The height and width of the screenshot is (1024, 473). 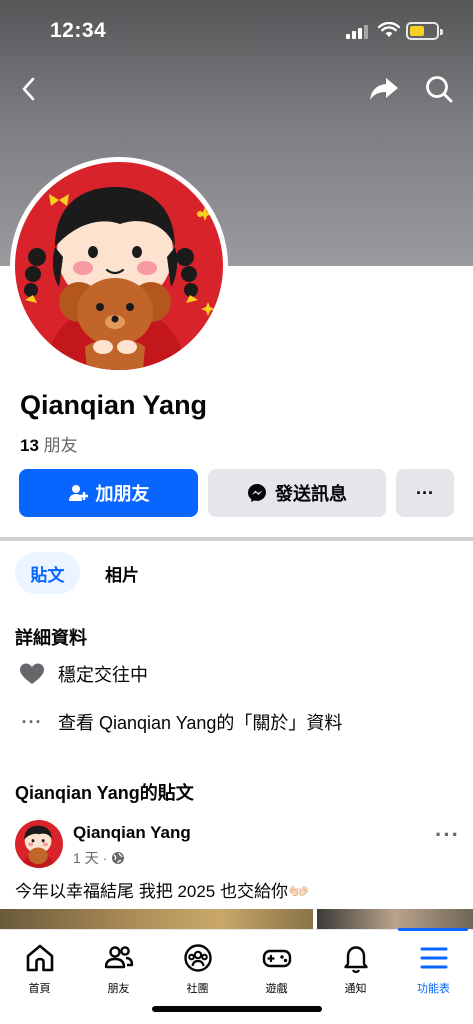 I want to click on nav-gaming: 遊戲, so click(x=276, y=971).